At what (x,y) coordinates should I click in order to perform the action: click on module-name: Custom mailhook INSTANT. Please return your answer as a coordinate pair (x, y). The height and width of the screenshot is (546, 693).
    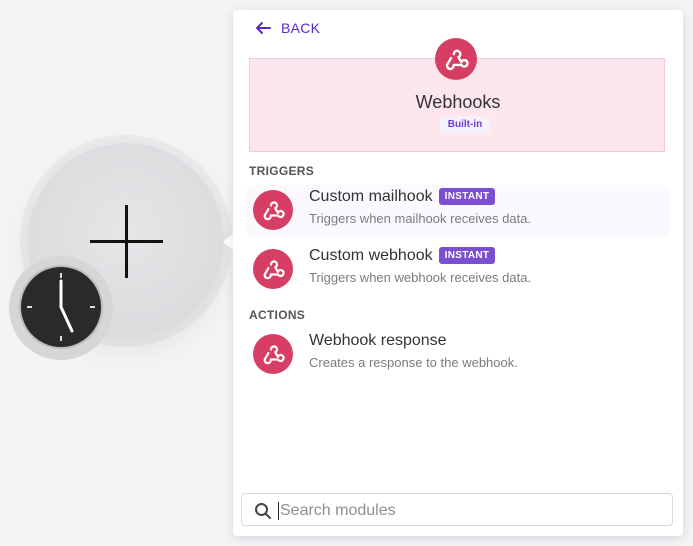
    Looking at the image, I should click on (402, 197).